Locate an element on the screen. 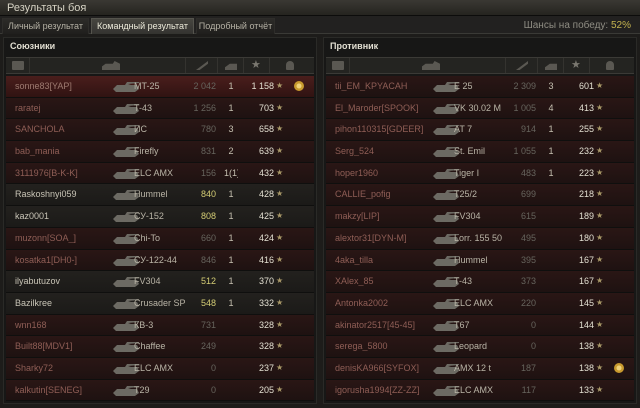 The height and width of the screenshot is (408, 640). kills-value: 3 is located at coordinates (551, 86).